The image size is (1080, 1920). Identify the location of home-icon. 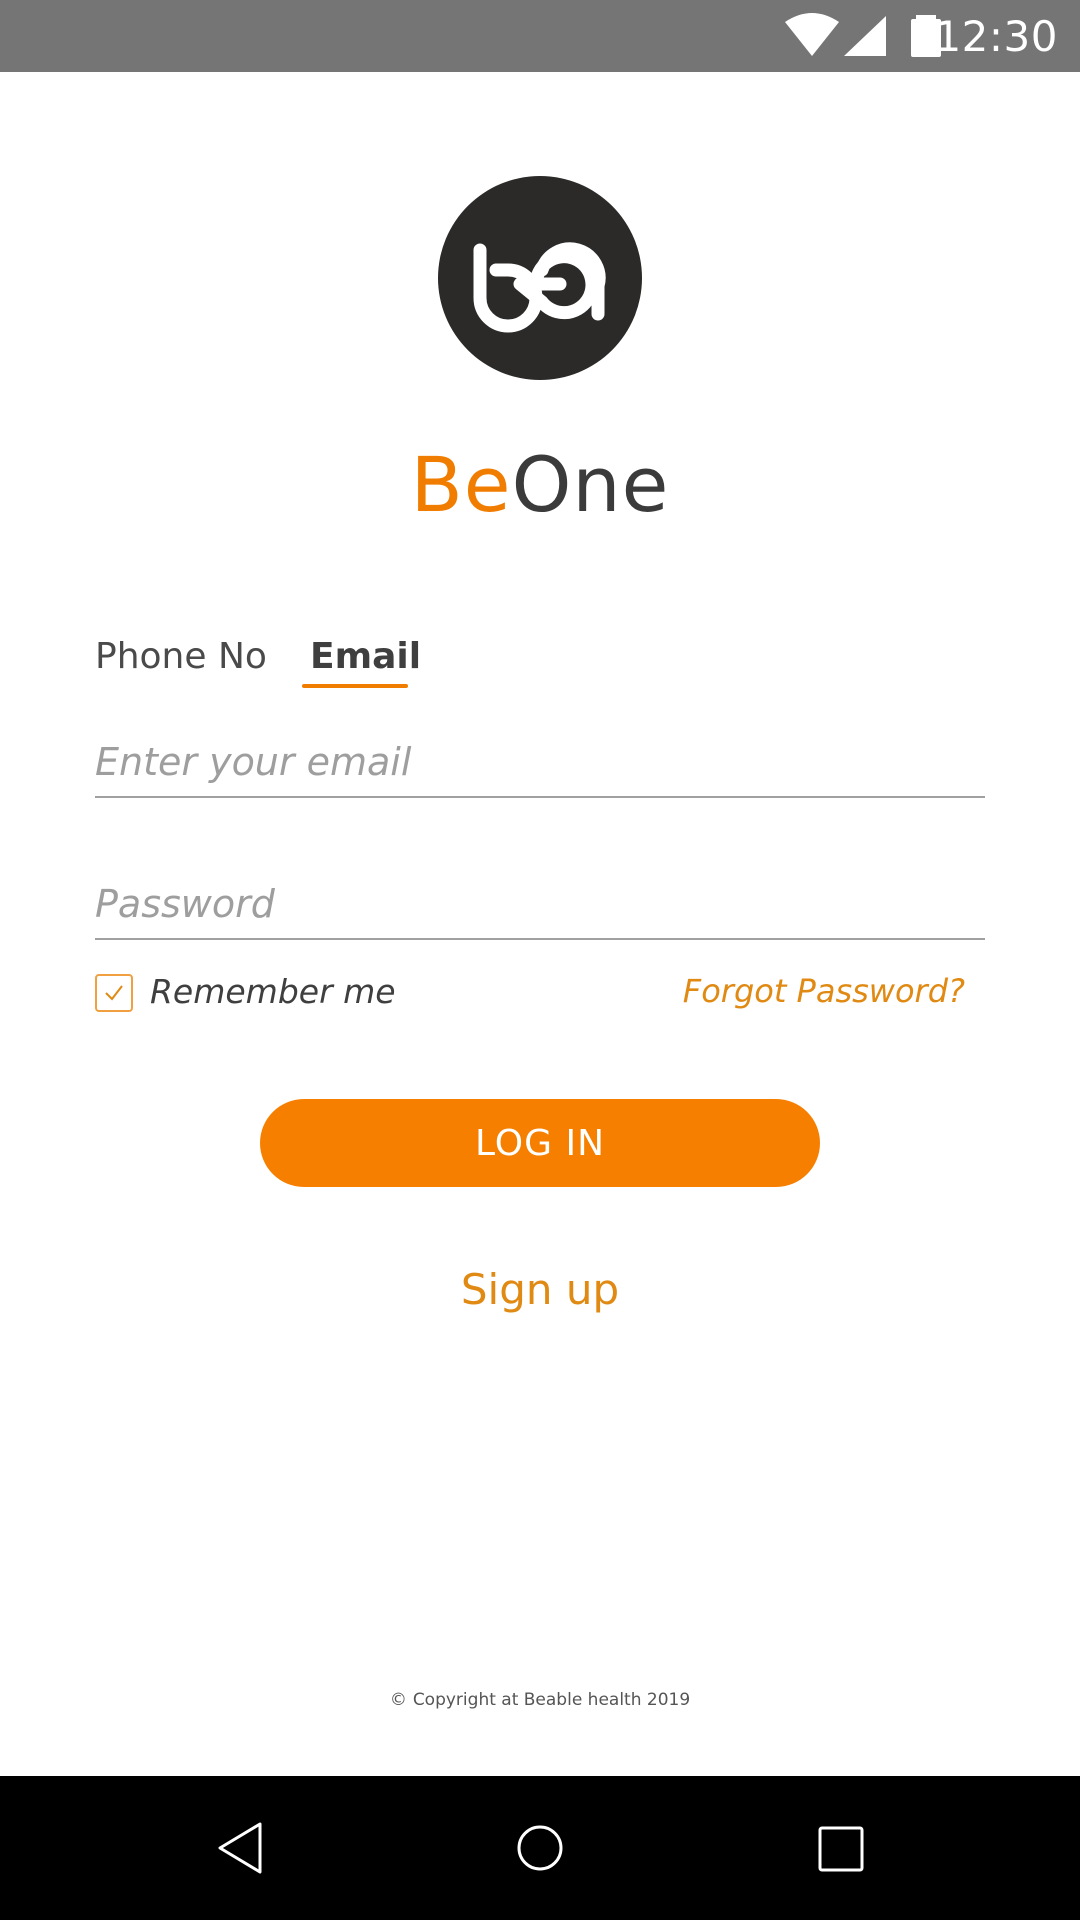
(540, 1848).